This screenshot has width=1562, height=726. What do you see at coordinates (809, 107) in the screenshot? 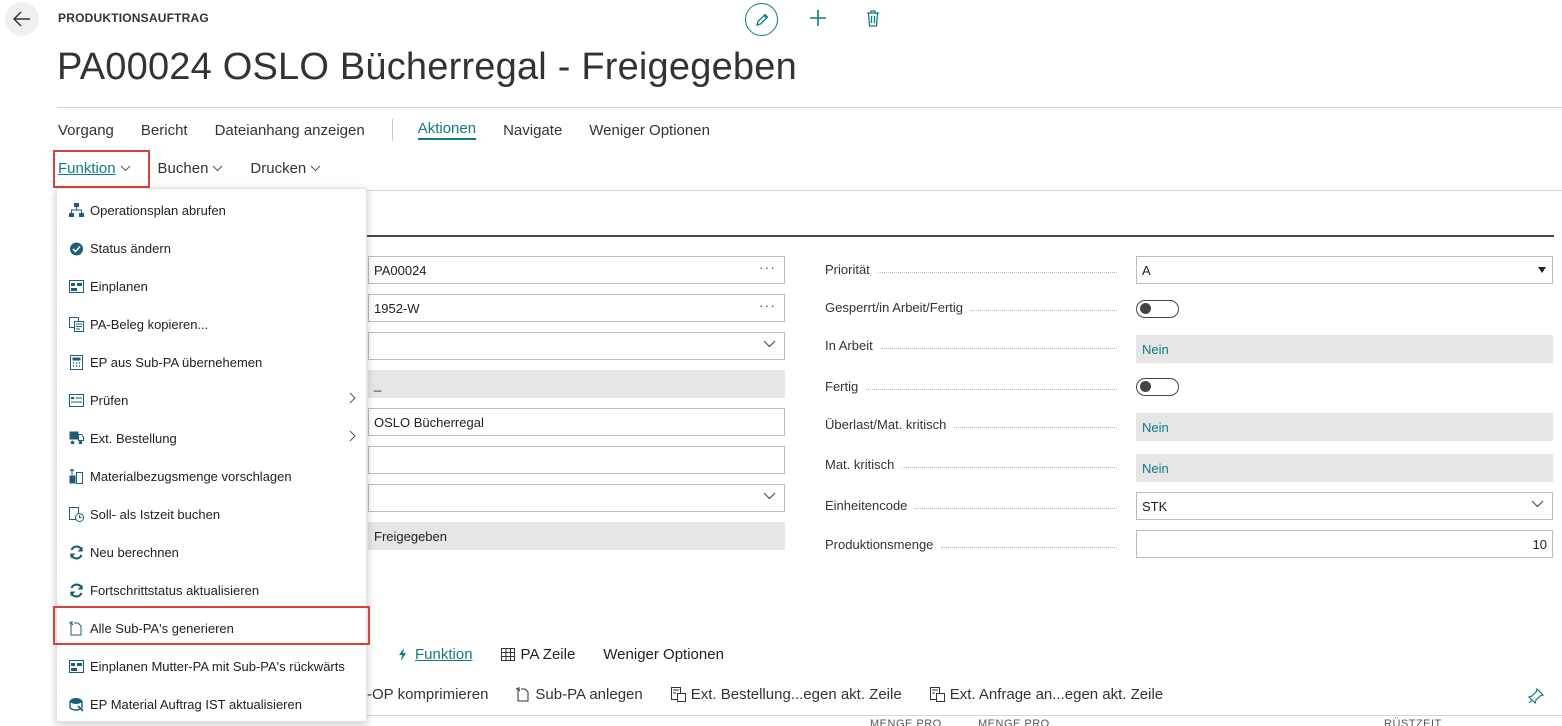
I see `header-divider` at bounding box center [809, 107].